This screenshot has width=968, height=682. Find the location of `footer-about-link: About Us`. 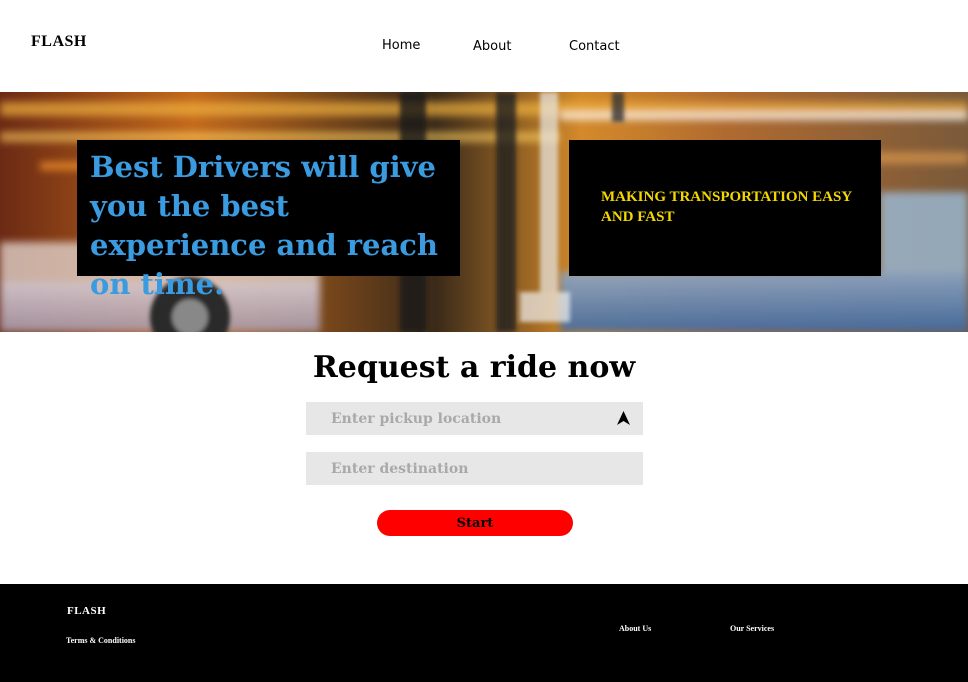

footer-about-link: About Us is located at coordinates (635, 628).